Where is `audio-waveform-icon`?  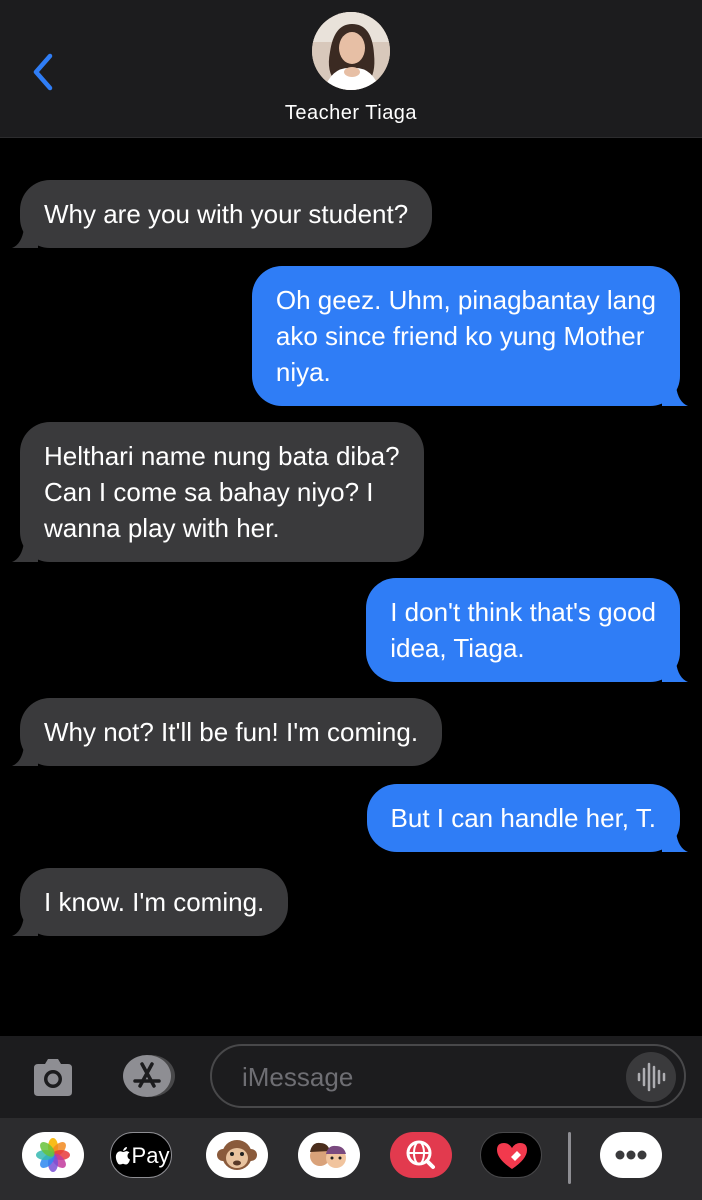
audio-waveform-icon is located at coordinates (651, 1077).